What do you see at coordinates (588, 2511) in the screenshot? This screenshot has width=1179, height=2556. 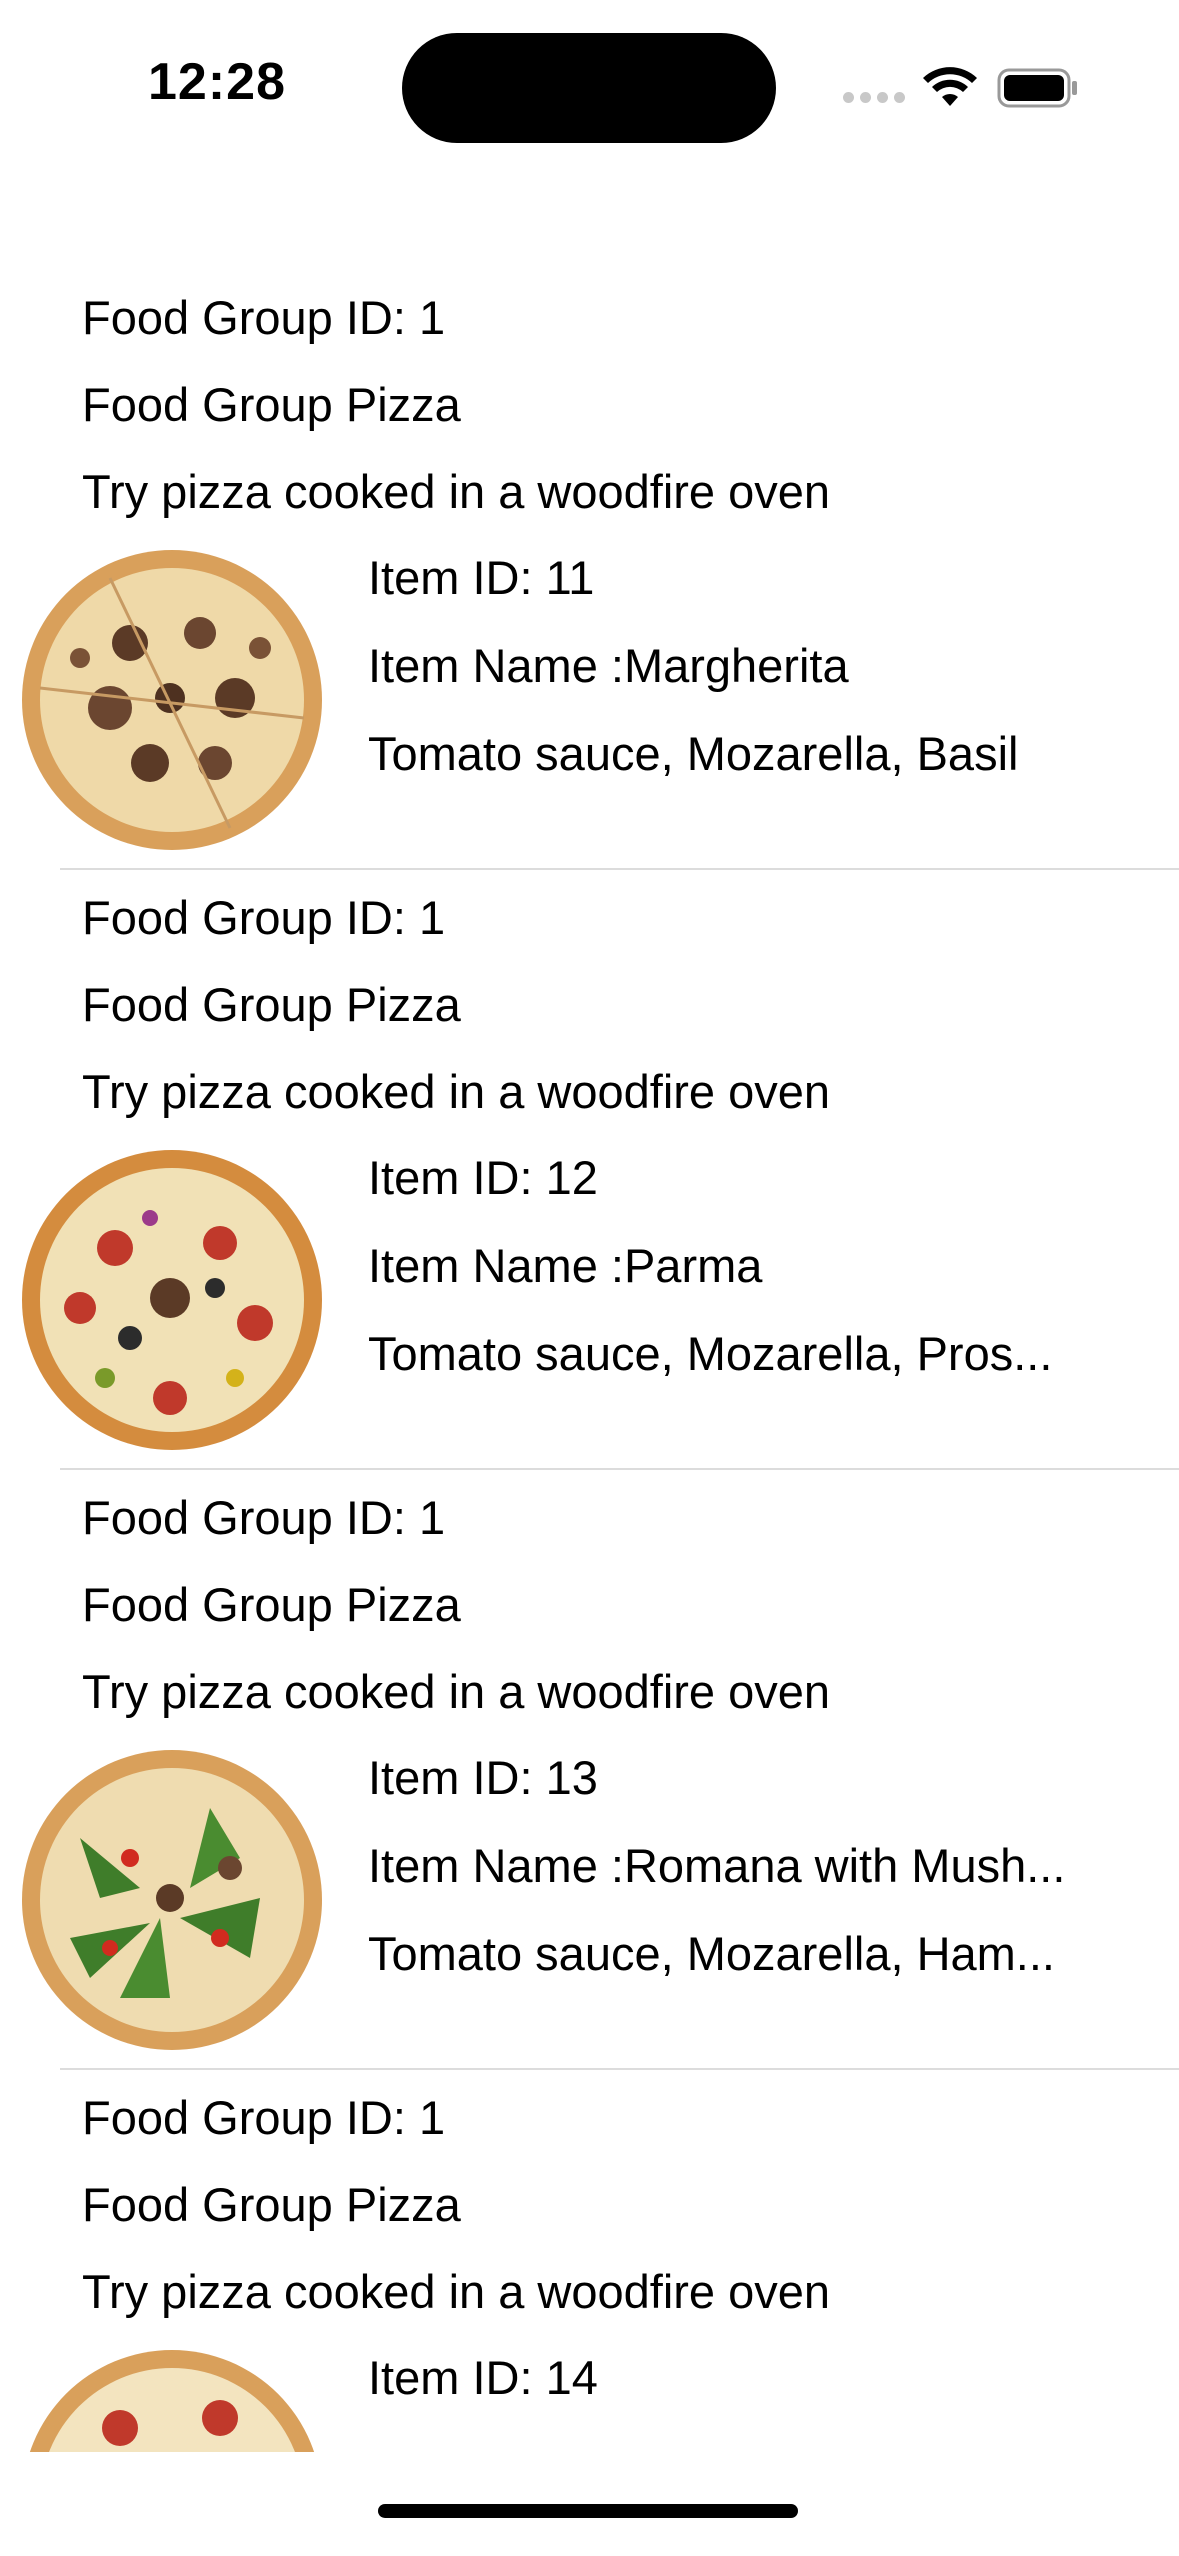 I see `home-indicator` at bounding box center [588, 2511].